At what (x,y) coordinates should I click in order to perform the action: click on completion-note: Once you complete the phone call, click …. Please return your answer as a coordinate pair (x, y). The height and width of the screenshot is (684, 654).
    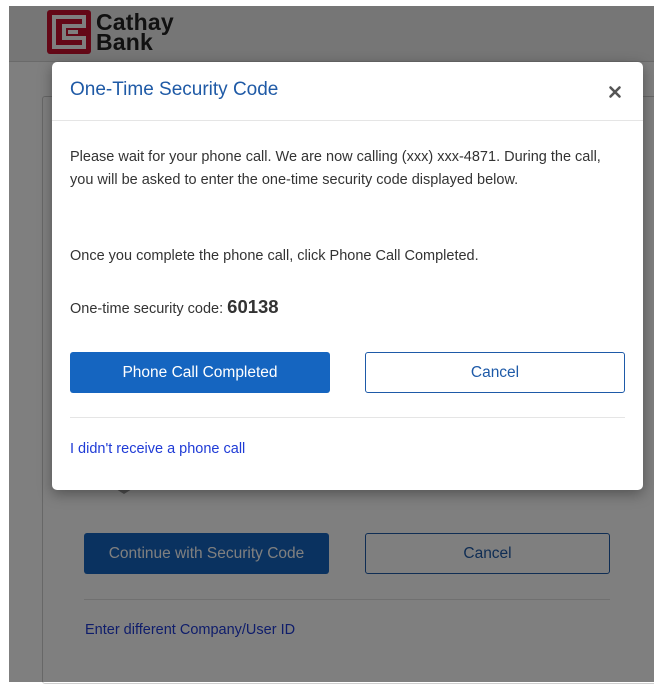
    Looking at the image, I should click on (274, 256).